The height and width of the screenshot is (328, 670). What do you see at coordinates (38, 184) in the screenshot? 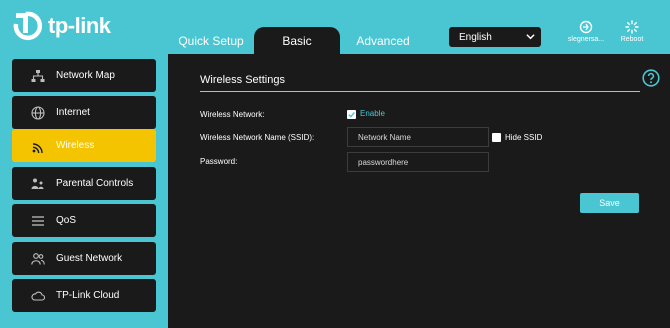
I see `parental-controls-icon` at bounding box center [38, 184].